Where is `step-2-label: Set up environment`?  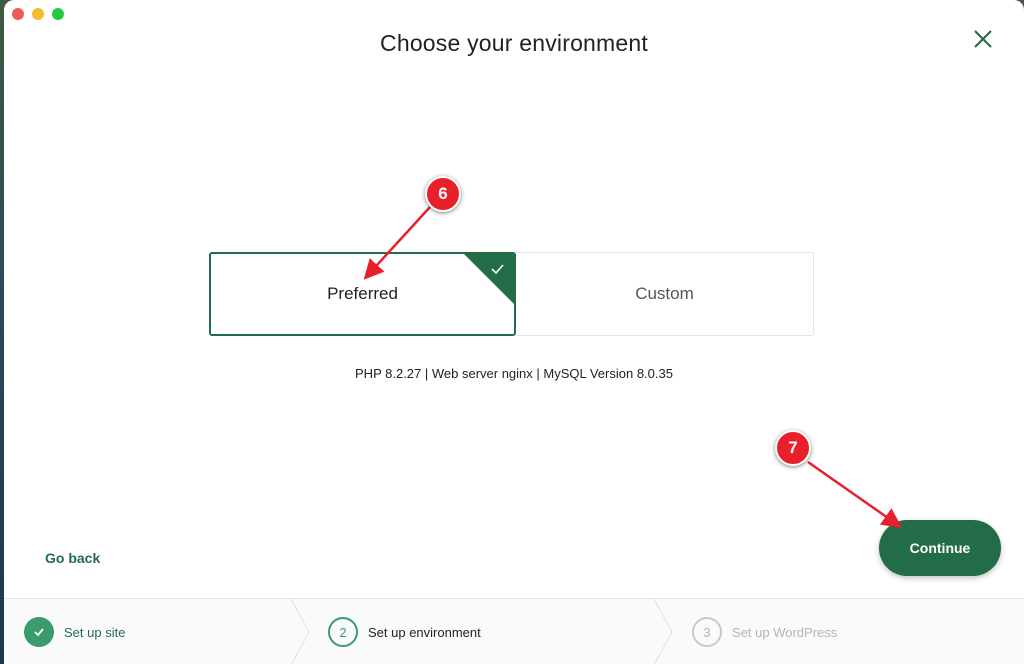 step-2-label: Set up environment is located at coordinates (424, 632).